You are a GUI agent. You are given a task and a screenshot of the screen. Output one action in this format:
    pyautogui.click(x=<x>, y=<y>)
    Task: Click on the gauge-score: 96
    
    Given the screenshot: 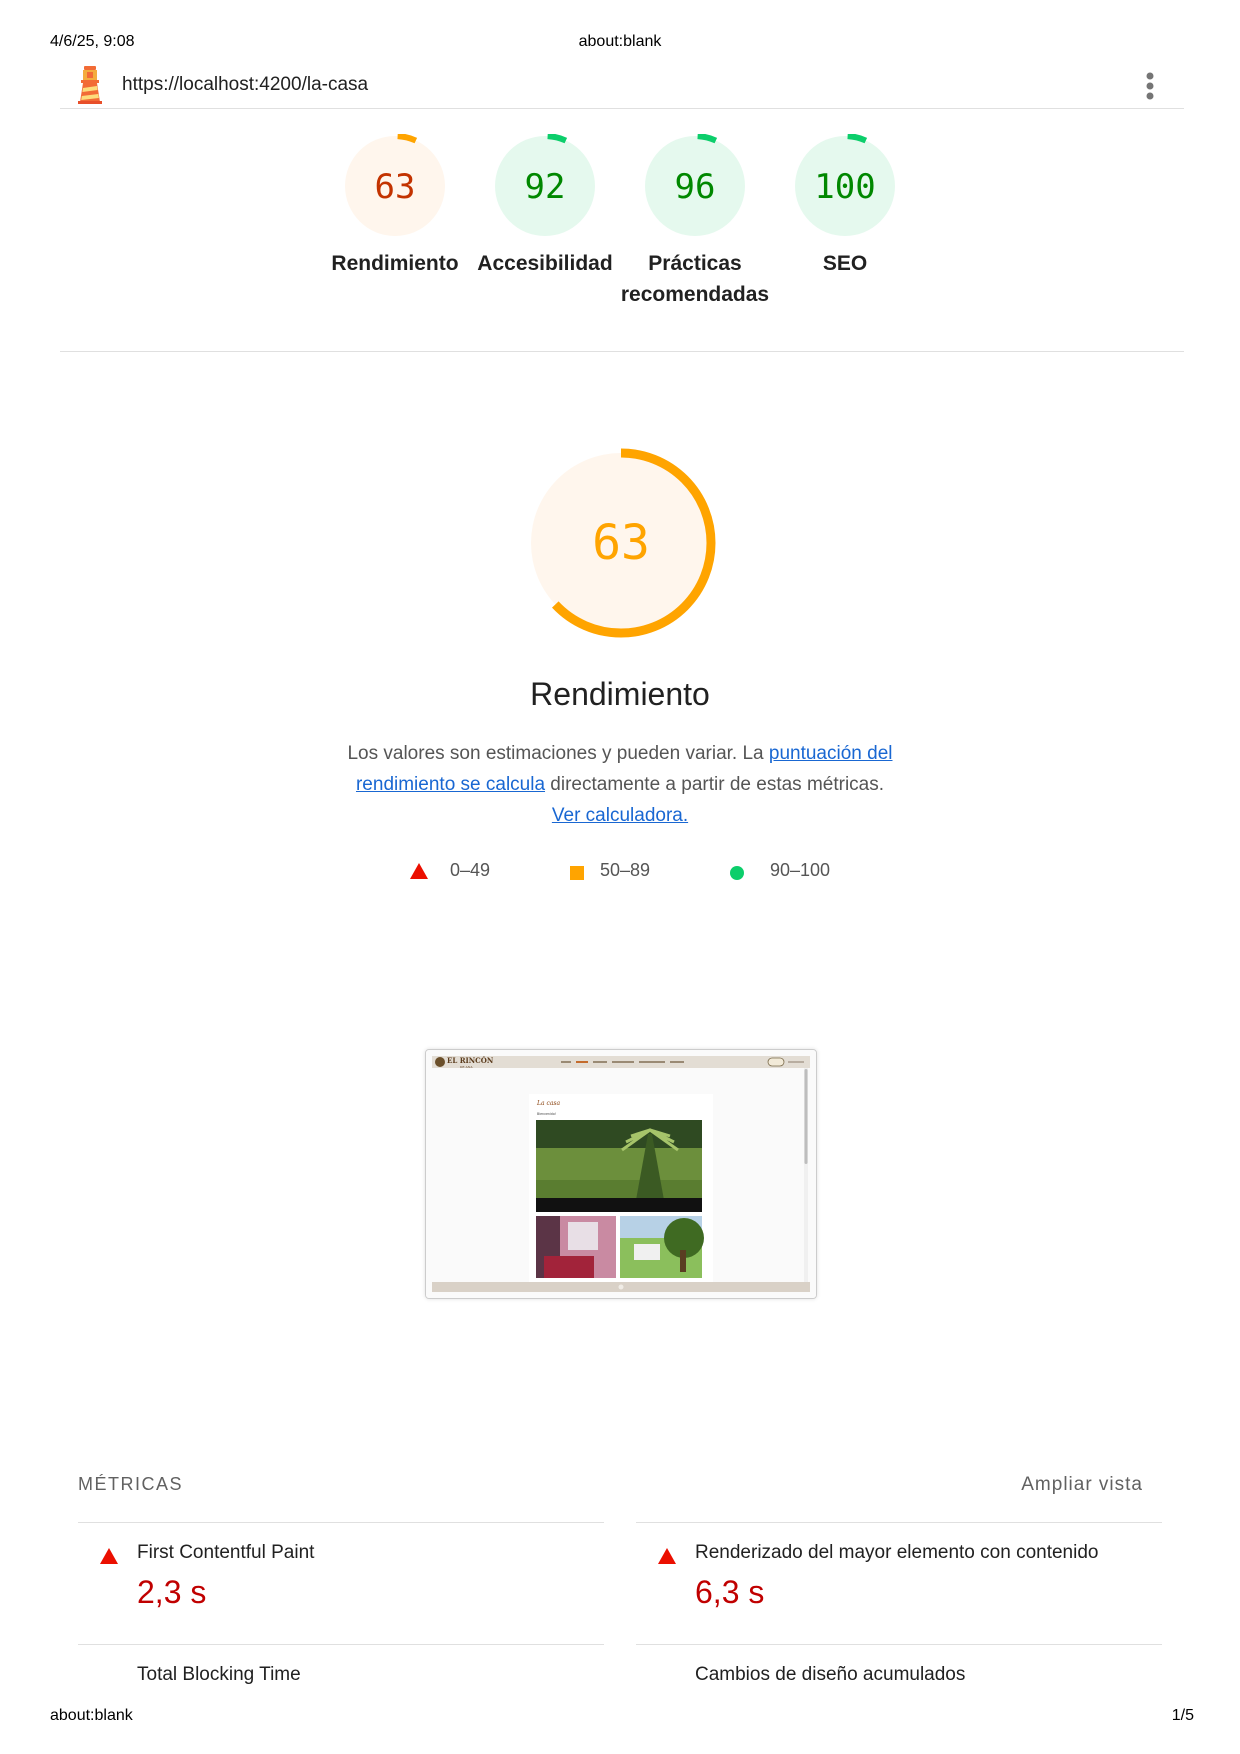 What is the action you would take?
    pyautogui.click(x=695, y=187)
    